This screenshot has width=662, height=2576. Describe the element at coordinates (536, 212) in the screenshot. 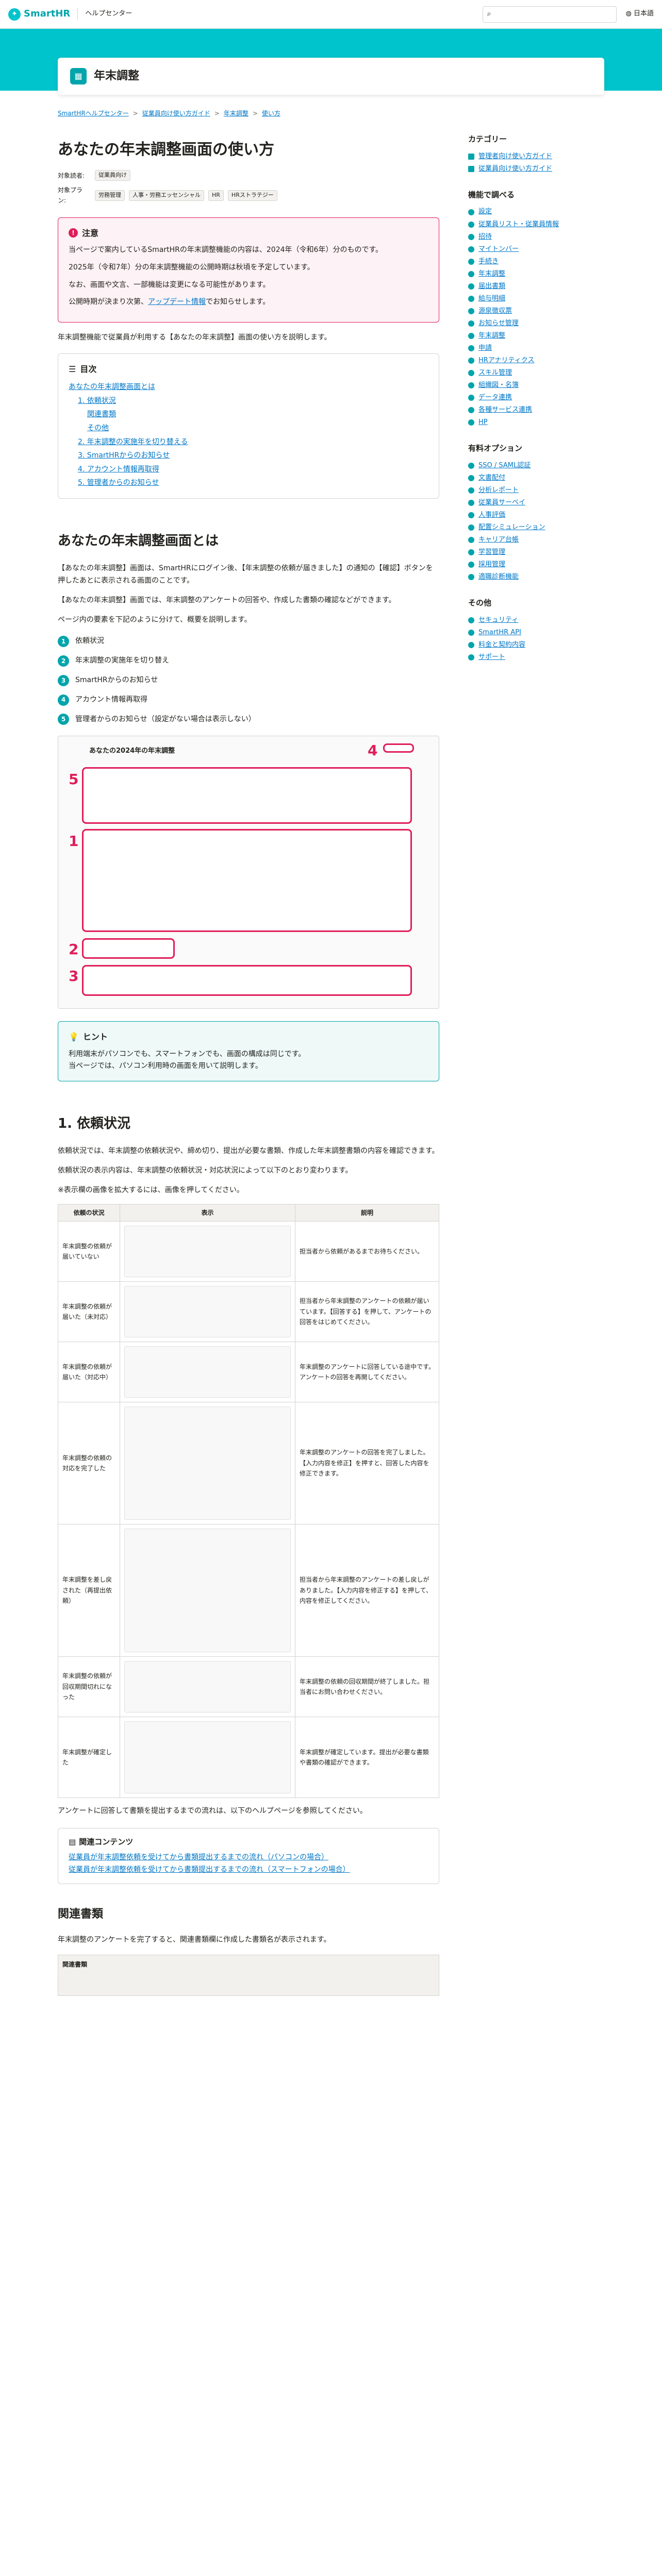

I see `sidebar-item: 設定` at that location.